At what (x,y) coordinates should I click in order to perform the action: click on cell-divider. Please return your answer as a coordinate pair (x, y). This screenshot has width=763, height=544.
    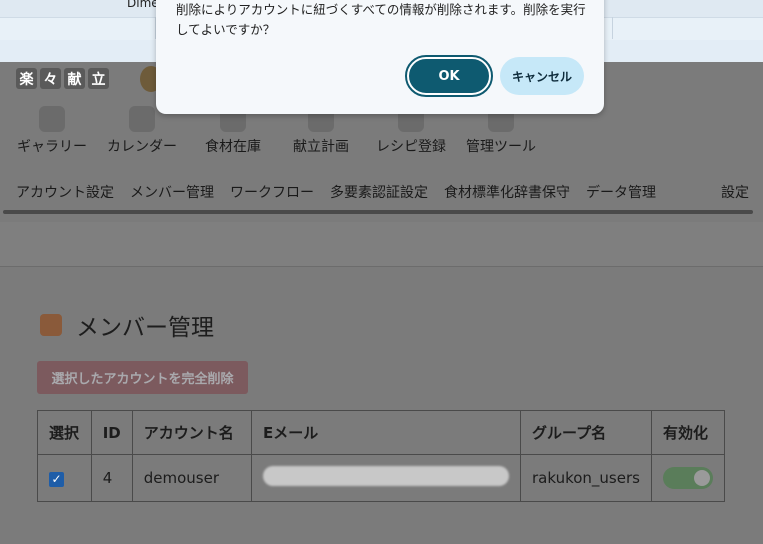
    Looking at the image, I should click on (612, 28).